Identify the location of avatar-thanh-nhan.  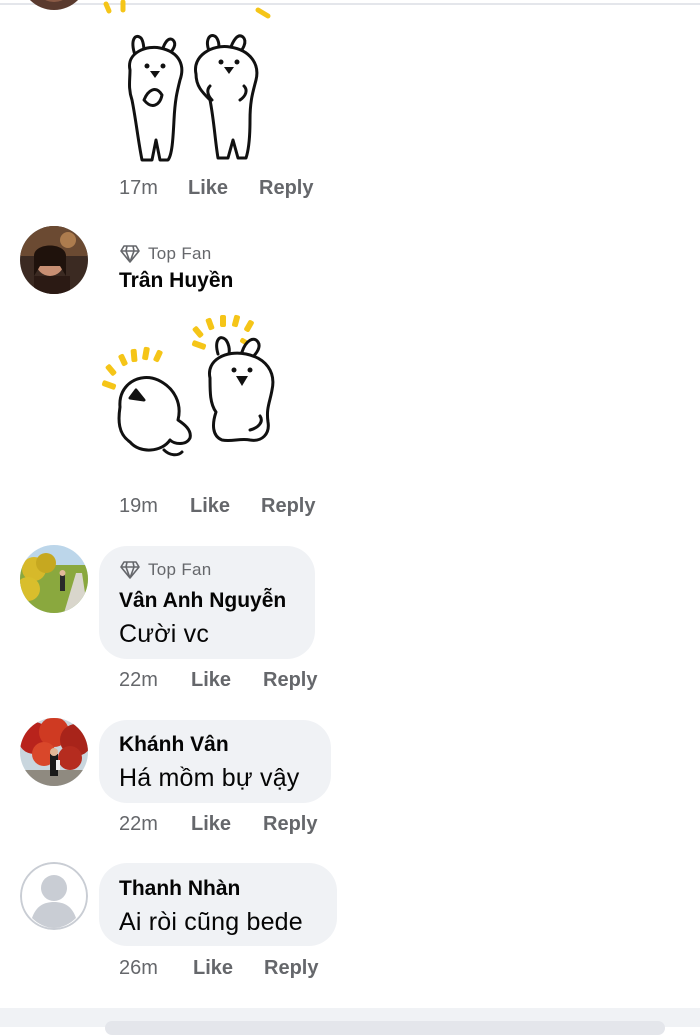
(54, 896).